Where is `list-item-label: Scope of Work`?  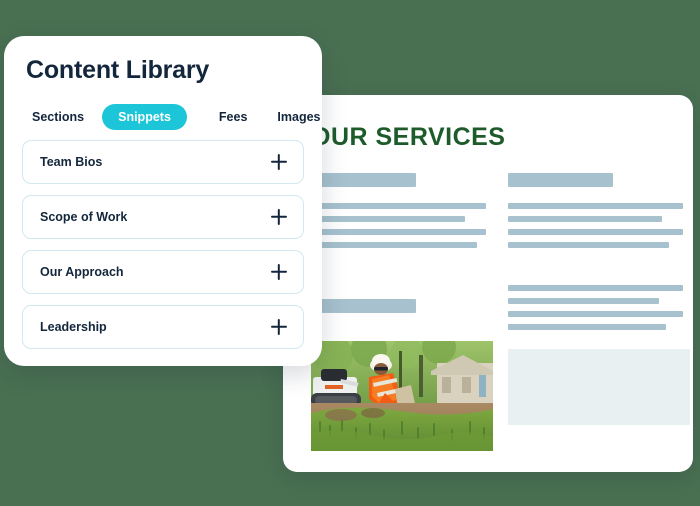
list-item-label: Scope of Work is located at coordinates (84, 217).